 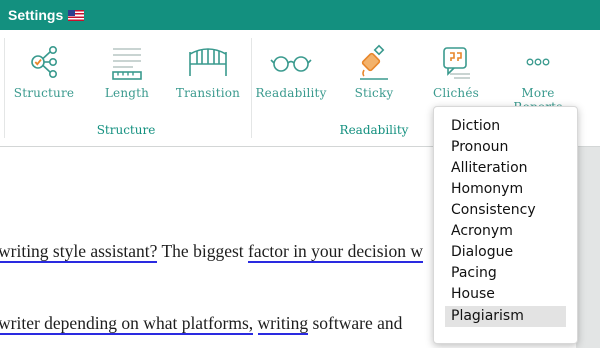 What do you see at coordinates (44, 62) in the screenshot?
I see `structure-icon` at bounding box center [44, 62].